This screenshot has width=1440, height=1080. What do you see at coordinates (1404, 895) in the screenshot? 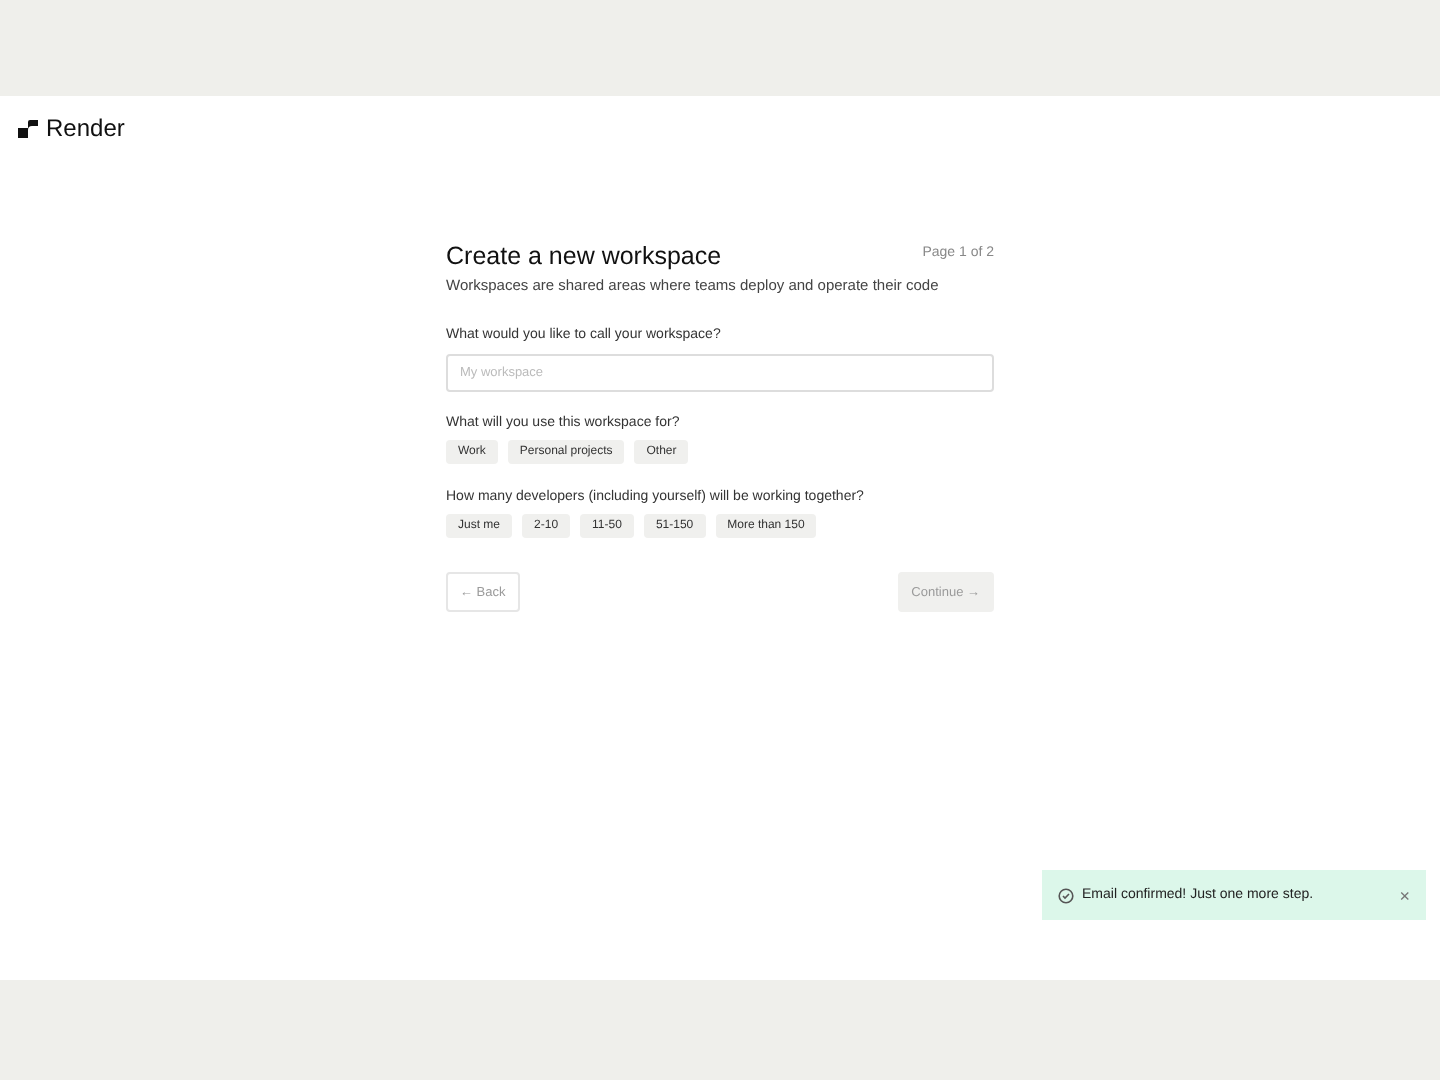
I see `close-button: ×` at bounding box center [1404, 895].